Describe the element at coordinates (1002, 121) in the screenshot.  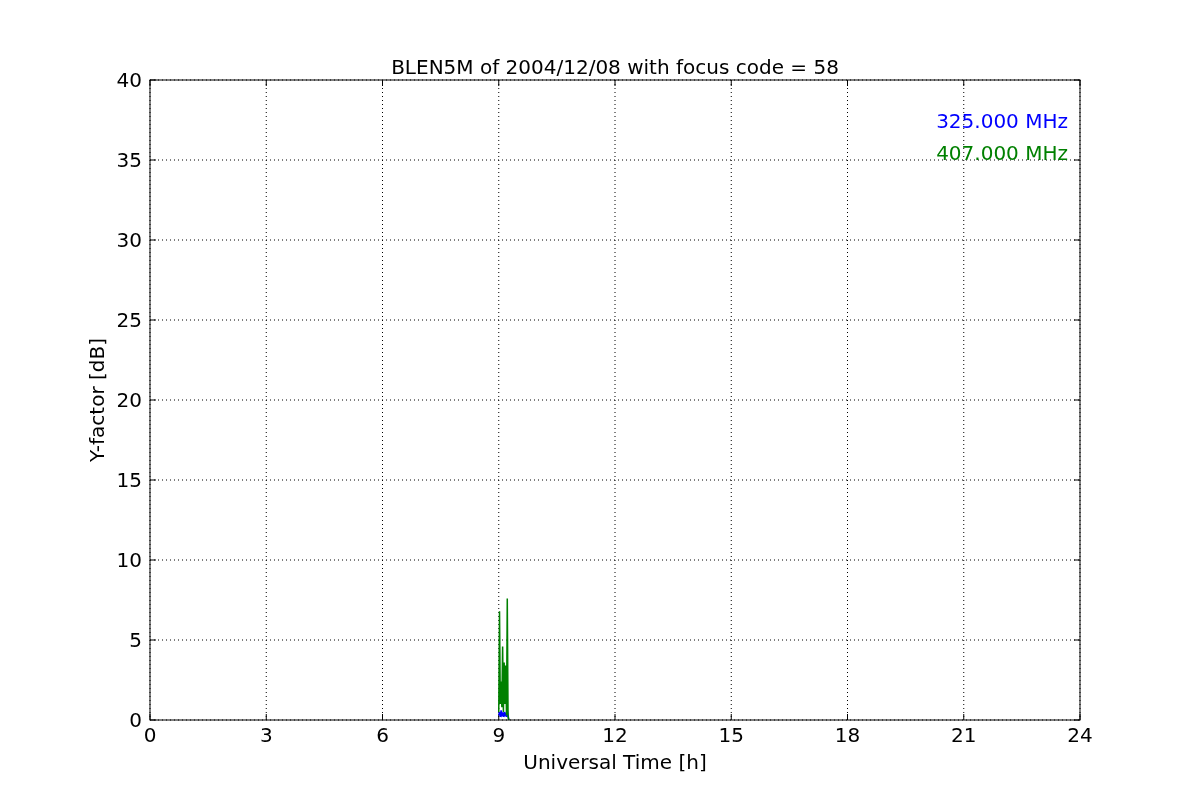
I see `legend-label: 325.000 MHz` at that location.